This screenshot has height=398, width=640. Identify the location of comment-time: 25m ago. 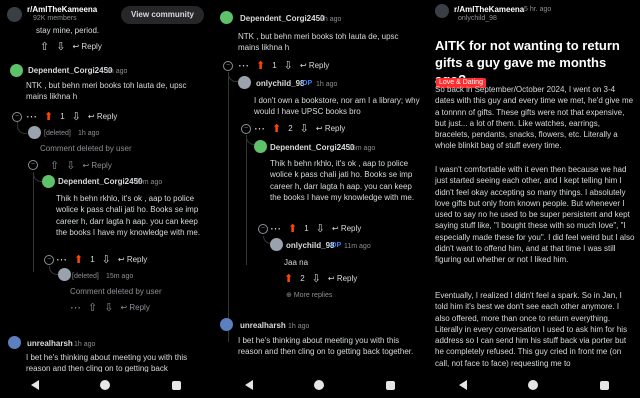
(362, 148).